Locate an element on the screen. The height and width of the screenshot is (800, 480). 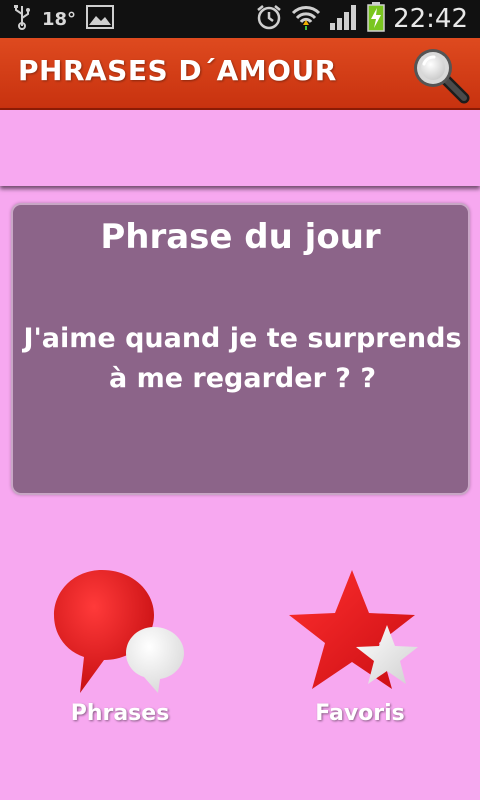
search-button is located at coordinates (440, 75).